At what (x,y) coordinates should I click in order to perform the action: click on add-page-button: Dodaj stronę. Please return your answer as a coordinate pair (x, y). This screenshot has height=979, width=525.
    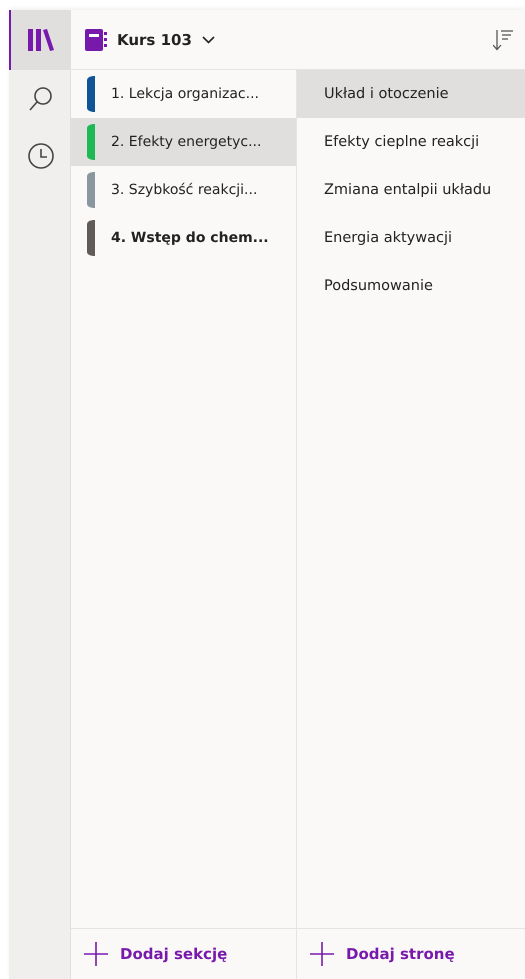
    Looking at the image, I should click on (382, 954).